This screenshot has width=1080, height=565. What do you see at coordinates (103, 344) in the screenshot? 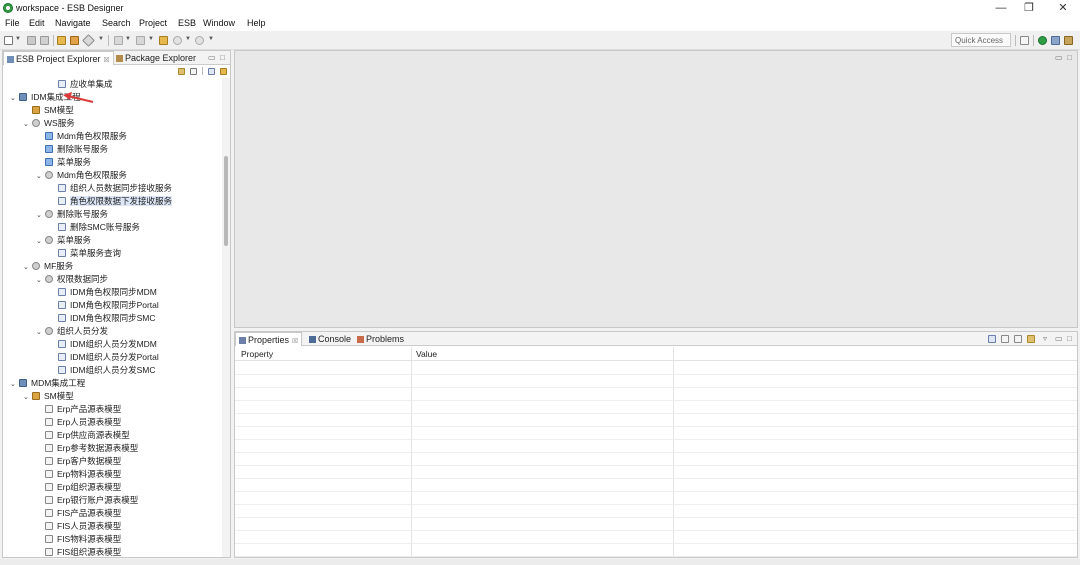
I see `tree-item: IDM组织人员分发MDM` at bounding box center [103, 344].